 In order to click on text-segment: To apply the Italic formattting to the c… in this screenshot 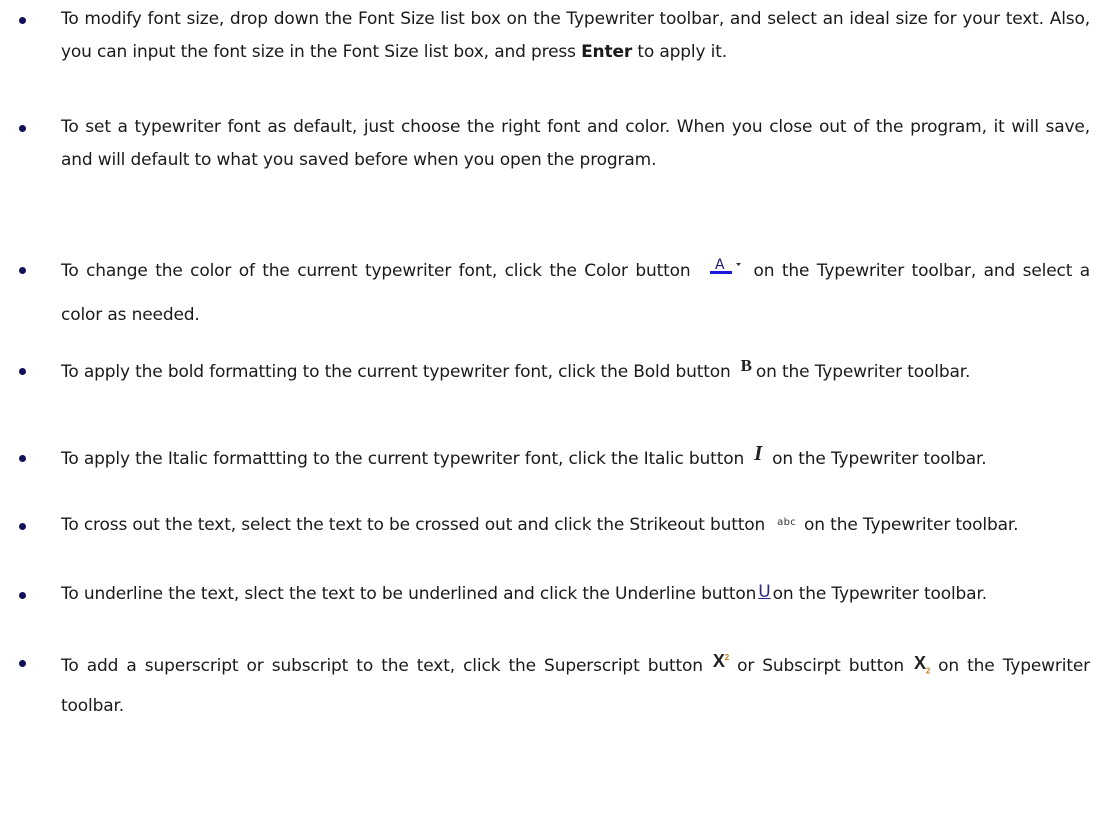, I will do `click(403, 459)`.